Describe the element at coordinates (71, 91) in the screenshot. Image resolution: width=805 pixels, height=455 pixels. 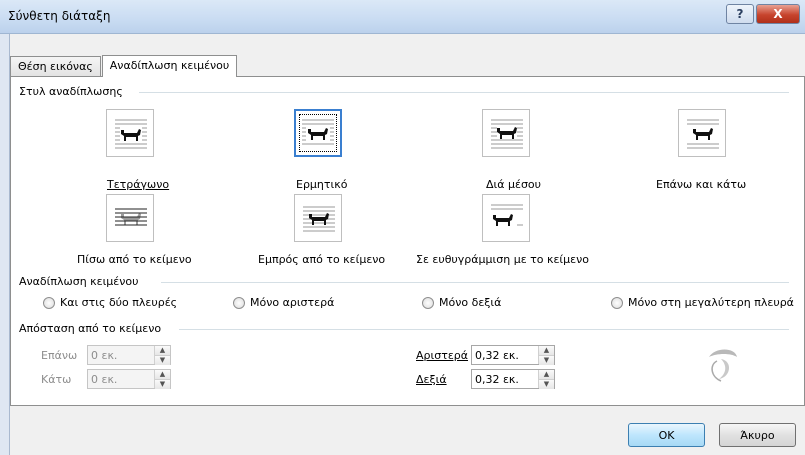
I see `wrap-style-group-label: Στυλ αναδίπλωσης` at that location.